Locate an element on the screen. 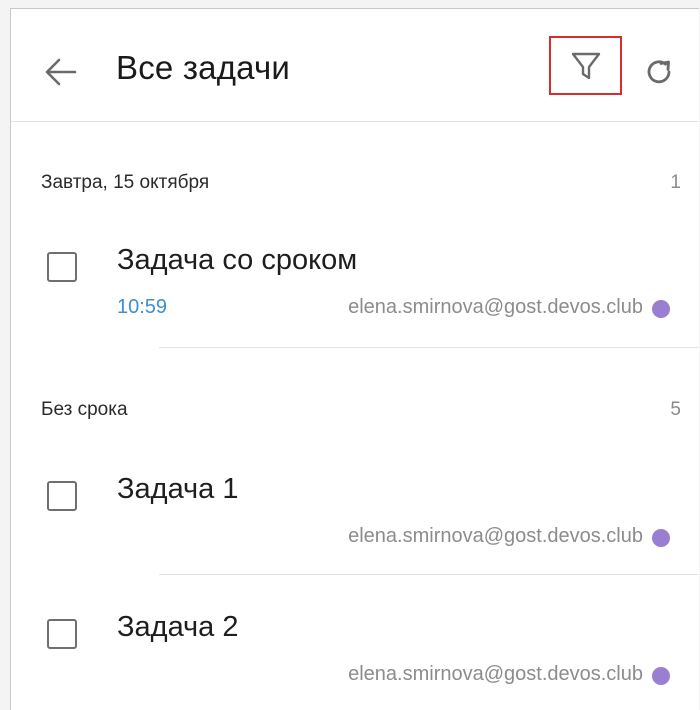 The height and width of the screenshot is (710, 700). section-label: Завтра, 15 октября is located at coordinates (125, 182).